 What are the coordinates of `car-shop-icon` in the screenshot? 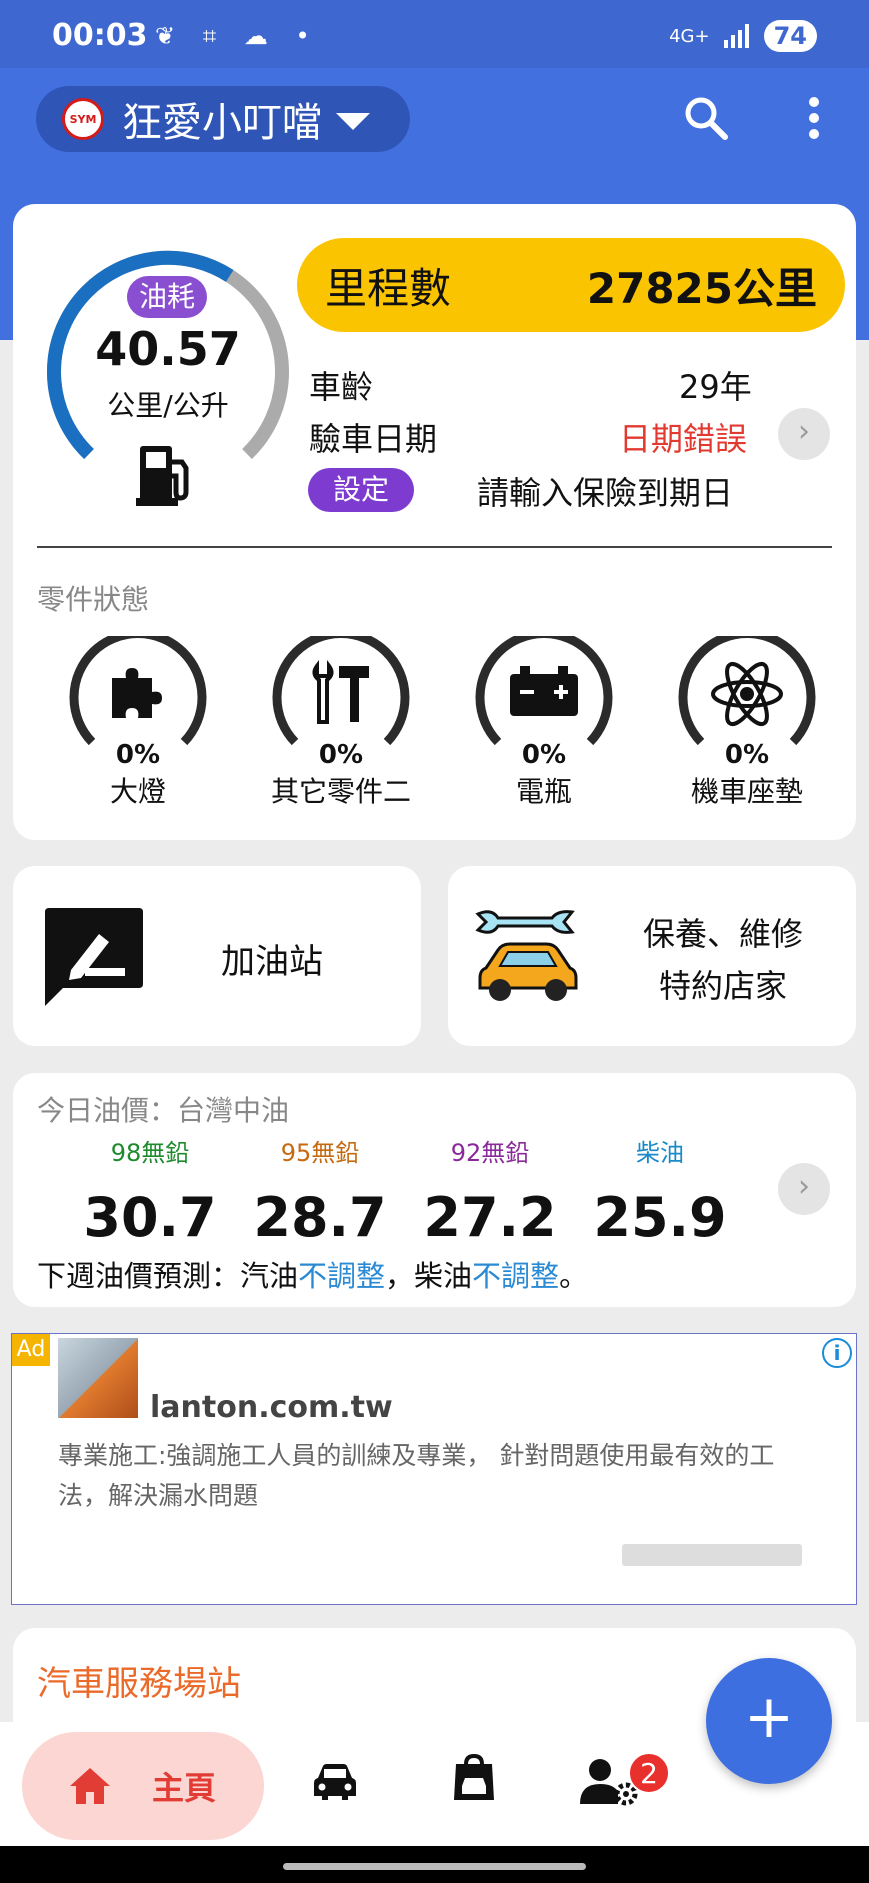 It's located at (474, 1778).